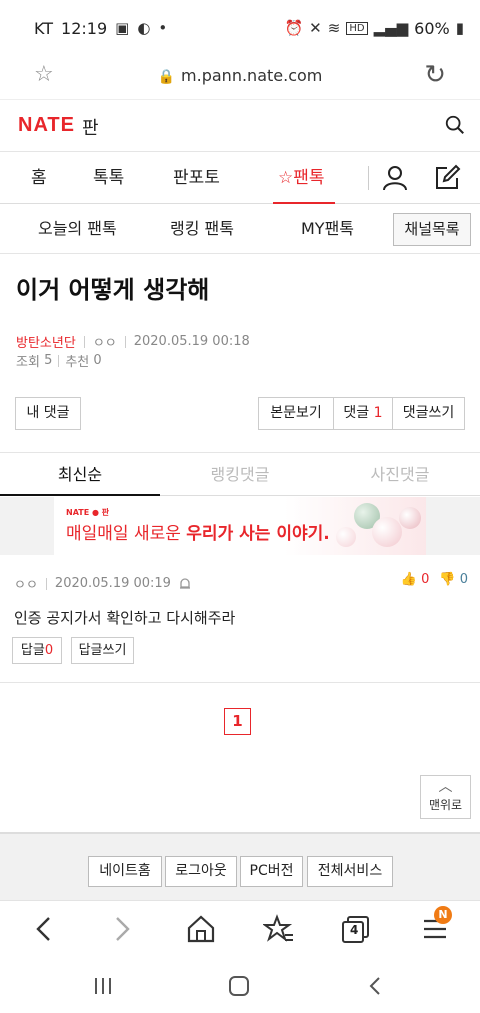 This screenshot has height=1013, width=480. Describe the element at coordinates (39, 178) in the screenshot. I see `tab-home: 홈` at that location.